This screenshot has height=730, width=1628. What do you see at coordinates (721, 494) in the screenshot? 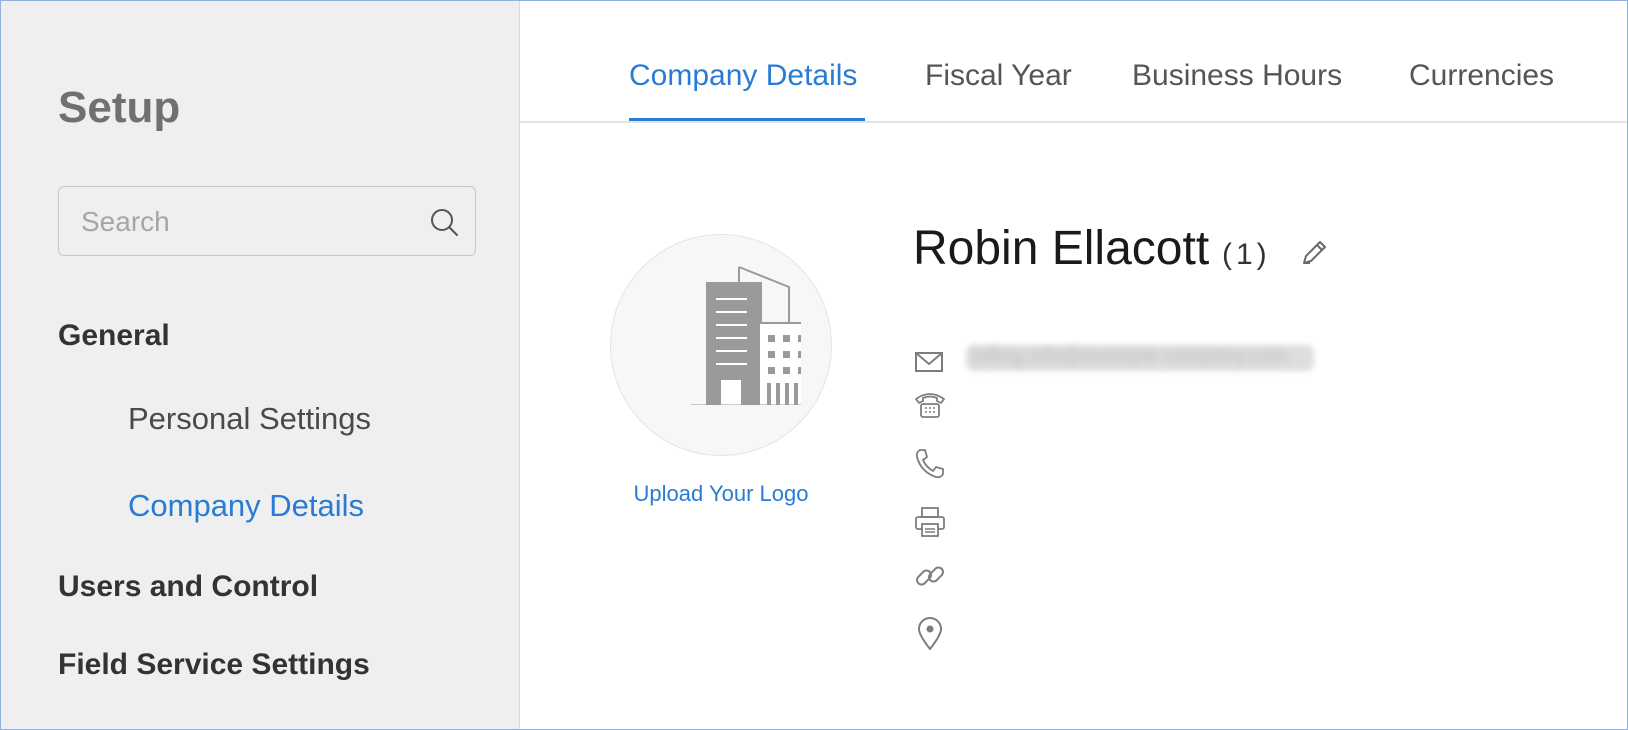
I see `upload-logo-link: Upload Your Logo` at bounding box center [721, 494].